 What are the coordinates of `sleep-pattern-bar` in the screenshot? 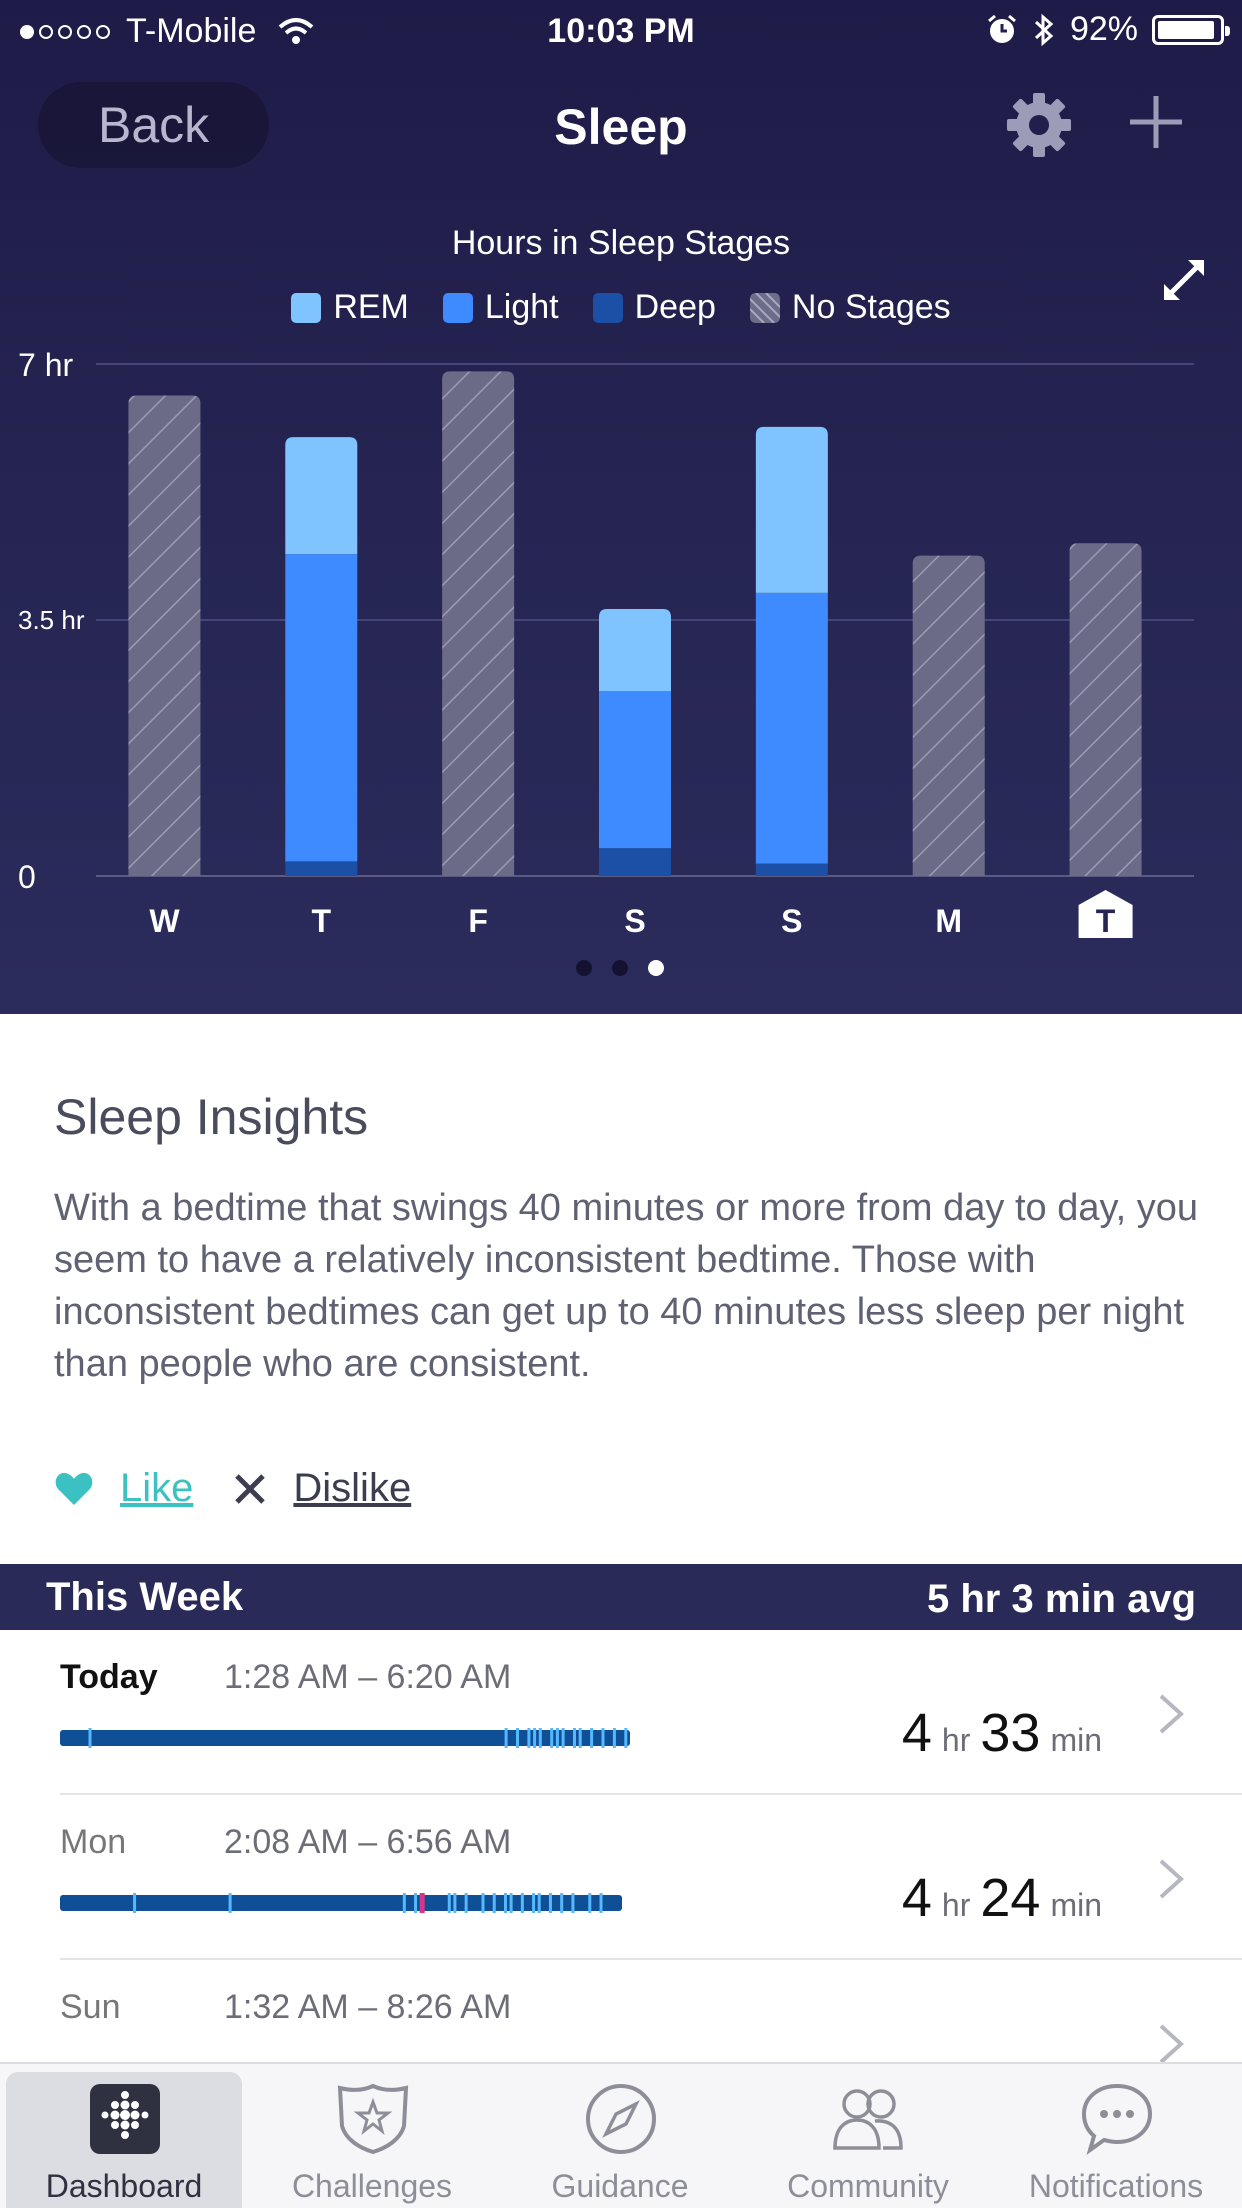 It's located at (345, 1738).